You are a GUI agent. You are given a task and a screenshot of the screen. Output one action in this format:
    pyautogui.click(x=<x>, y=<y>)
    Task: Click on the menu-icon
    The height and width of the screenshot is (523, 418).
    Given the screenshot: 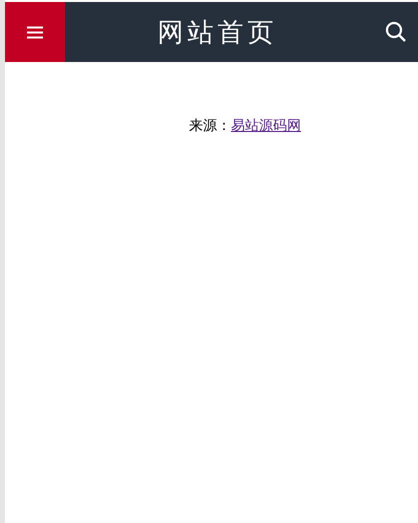 What is the action you would take?
    pyautogui.click(x=35, y=32)
    